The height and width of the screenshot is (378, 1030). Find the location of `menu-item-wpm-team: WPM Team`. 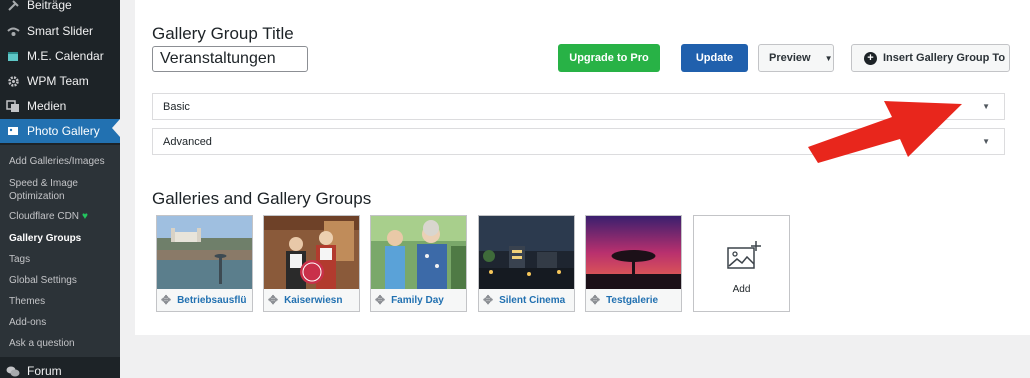

menu-item-wpm-team: WPM Team is located at coordinates (60, 81).